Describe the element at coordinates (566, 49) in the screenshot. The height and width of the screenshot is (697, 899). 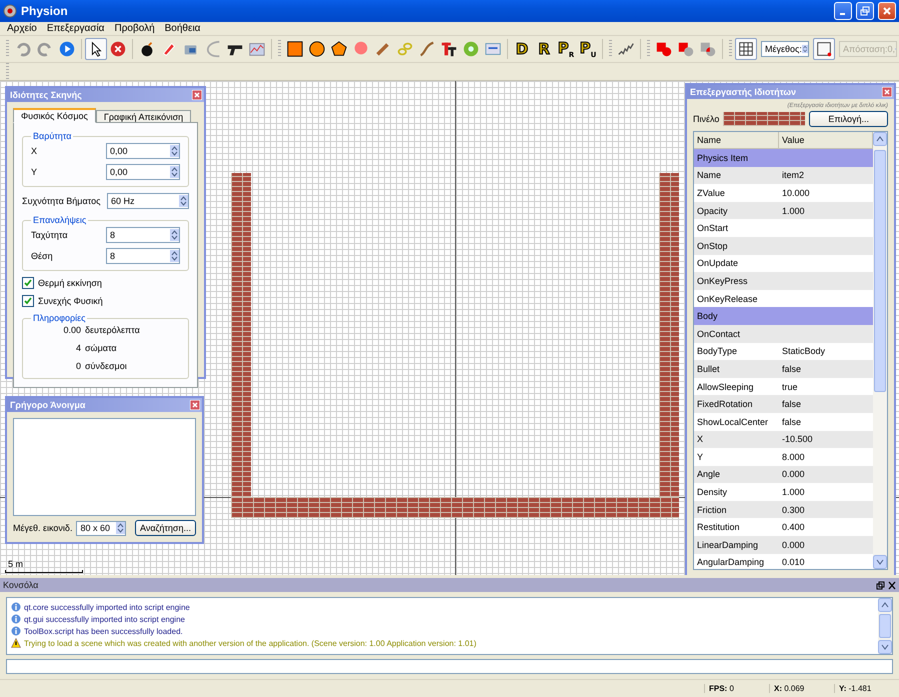
I see `joint-tool-button: P$_{R}$` at that location.